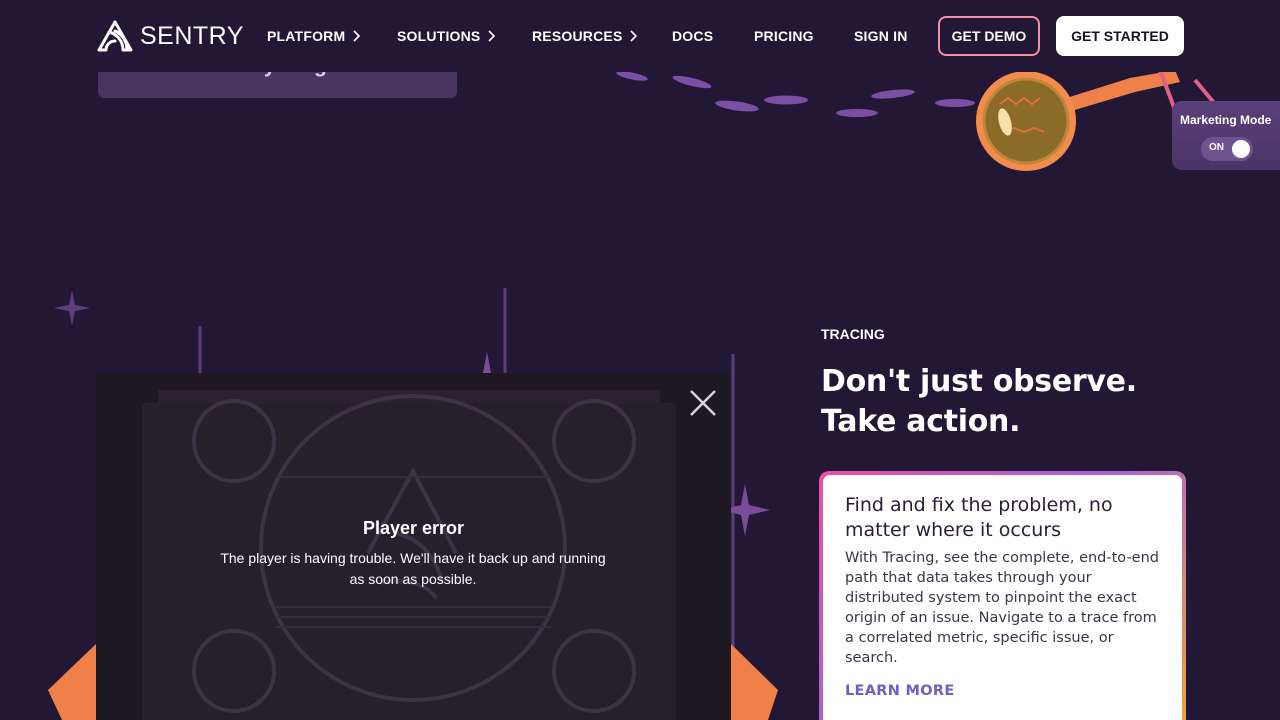 This screenshot has width=1280, height=720. Describe the element at coordinates (703, 403) in the screenshot. I see `close-icon` at that location.